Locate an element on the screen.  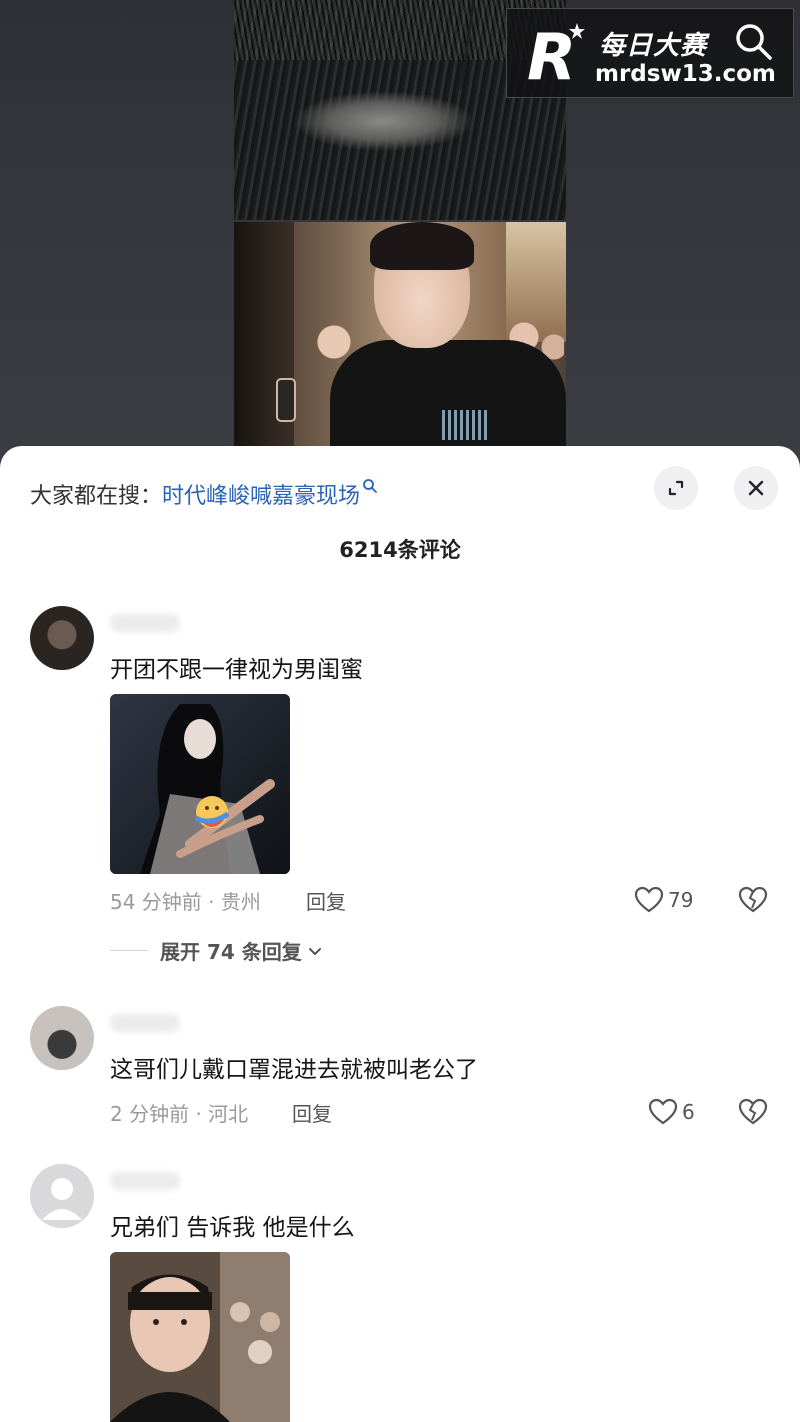
close-icon is located at coordinates (756, 488).